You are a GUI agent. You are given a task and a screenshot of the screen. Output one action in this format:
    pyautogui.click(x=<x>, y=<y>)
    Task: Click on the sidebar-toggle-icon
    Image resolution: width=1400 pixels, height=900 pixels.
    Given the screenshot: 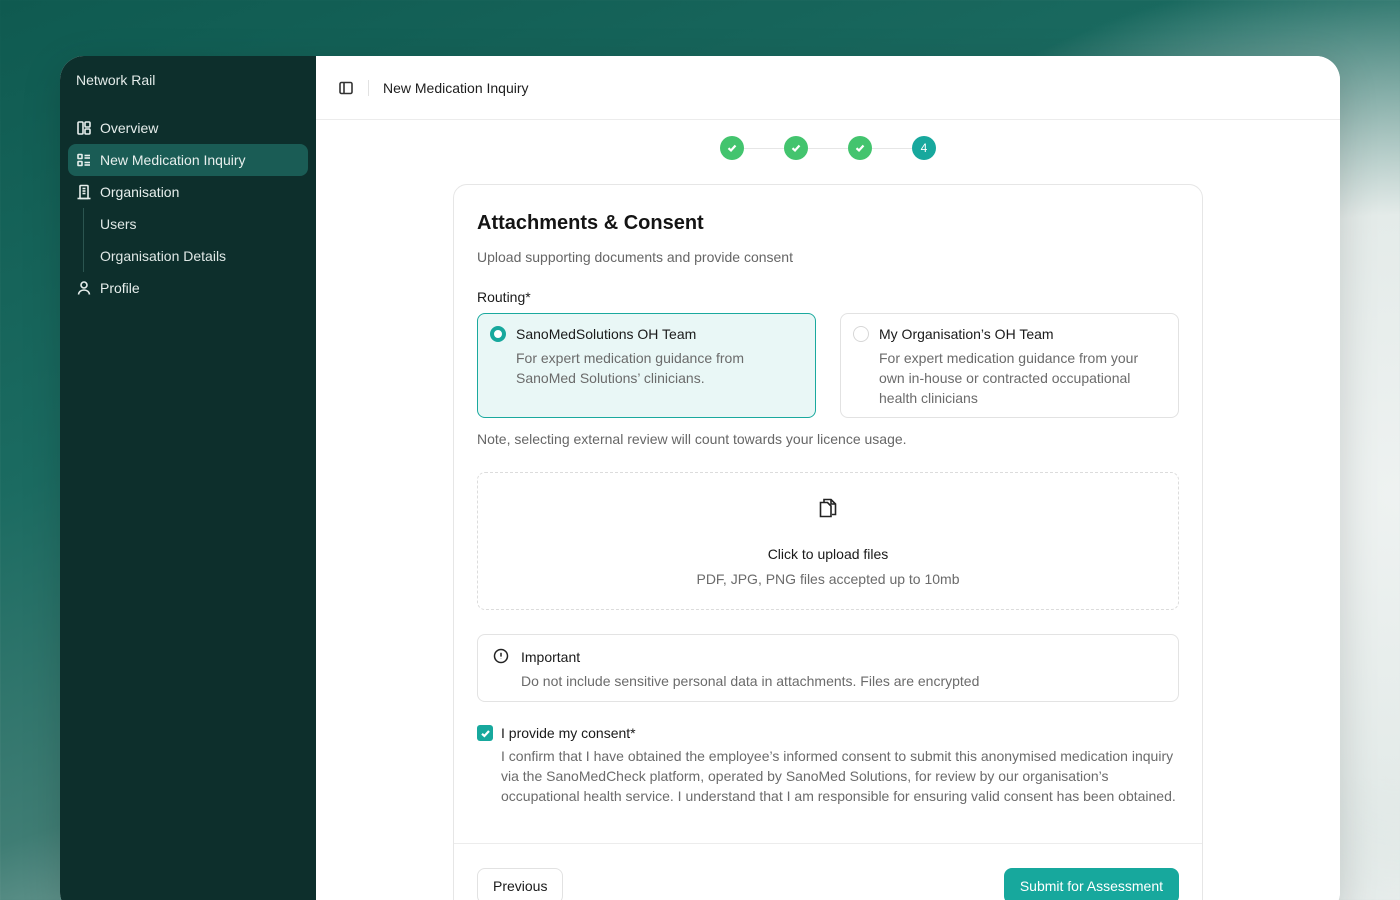 What is the action you would take?
    pyautogui.click(x=346, y=88)
    